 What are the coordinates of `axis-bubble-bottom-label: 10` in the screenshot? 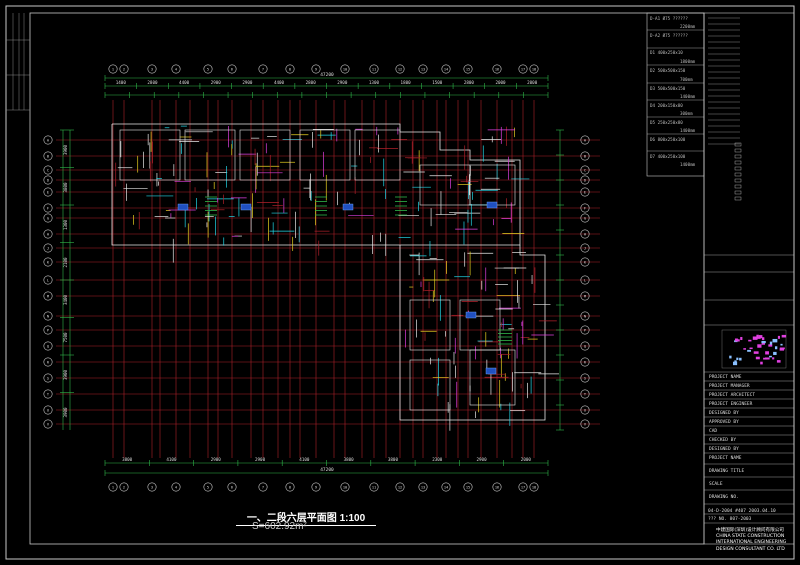 It's located at (345, 488).